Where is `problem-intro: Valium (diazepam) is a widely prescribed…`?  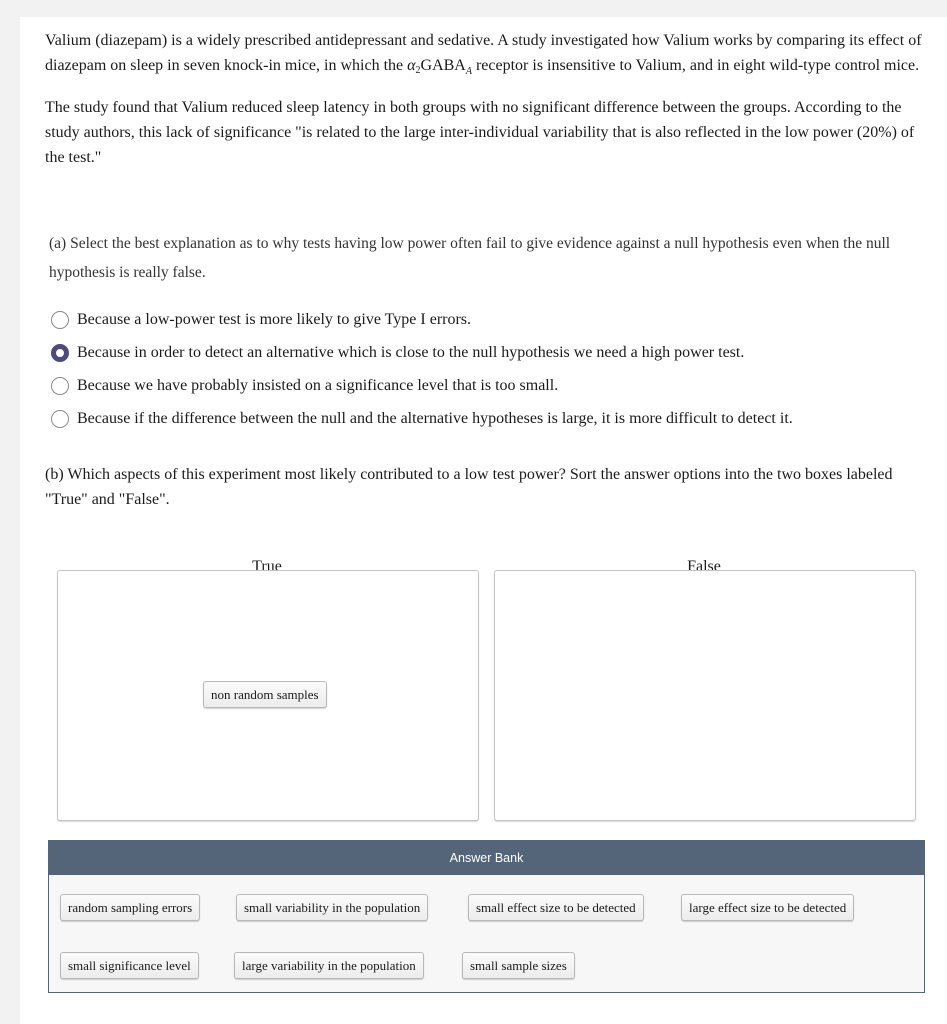
problem-intro: Valium (diazepam) is a widely prescribed… is located at coordinates (490, 104).